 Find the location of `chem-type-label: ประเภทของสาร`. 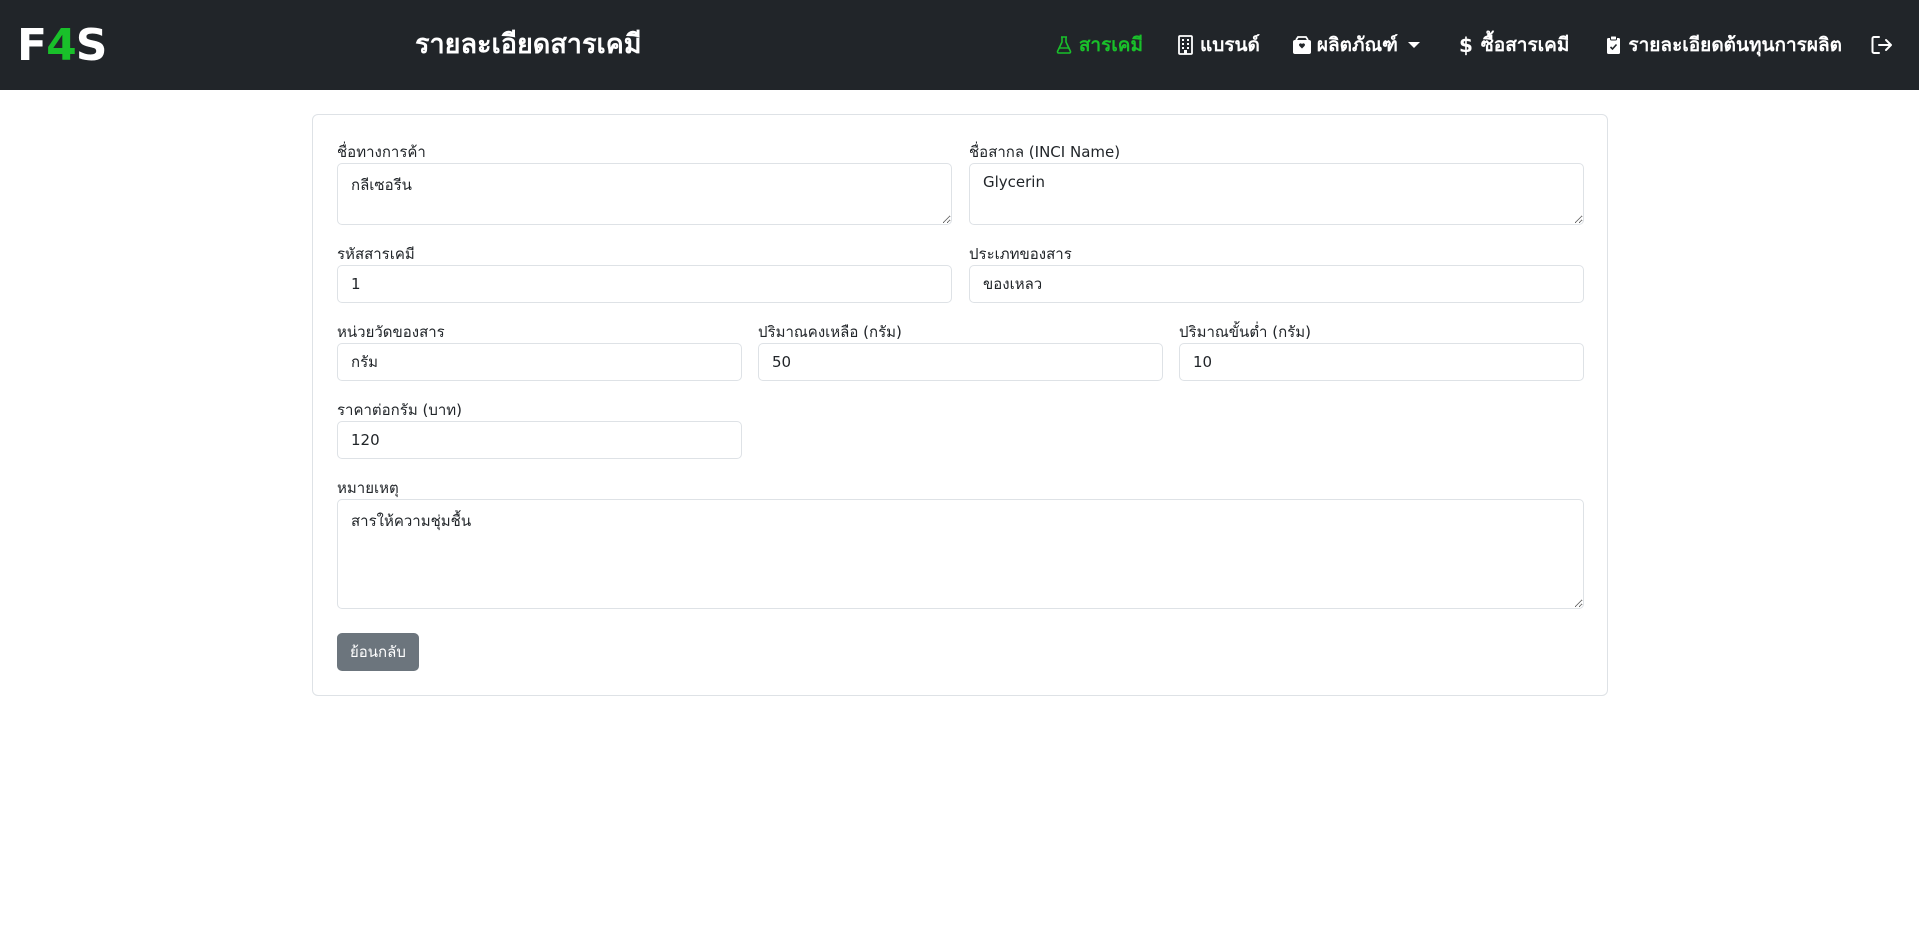

chem-type-label: ประเภทของสาร is located at coordinates (1020, 254).